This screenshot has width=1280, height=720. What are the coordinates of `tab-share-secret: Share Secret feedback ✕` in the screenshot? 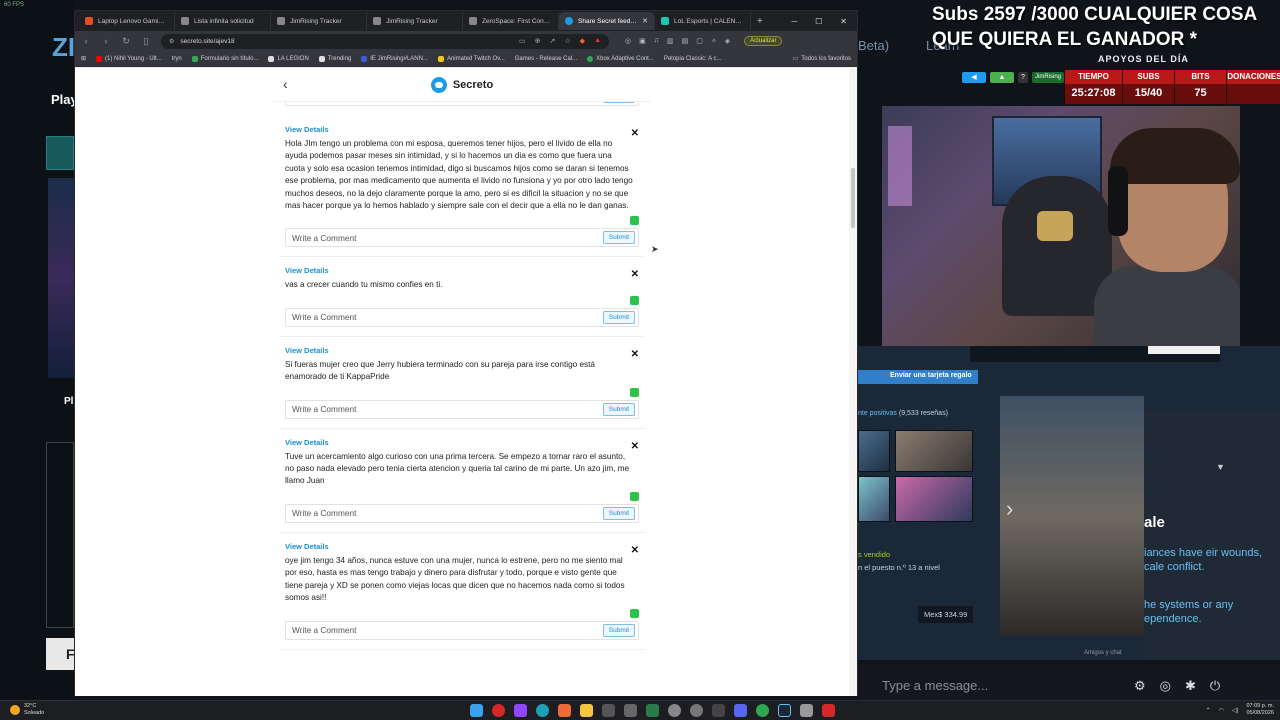 It's located at (607, 21).